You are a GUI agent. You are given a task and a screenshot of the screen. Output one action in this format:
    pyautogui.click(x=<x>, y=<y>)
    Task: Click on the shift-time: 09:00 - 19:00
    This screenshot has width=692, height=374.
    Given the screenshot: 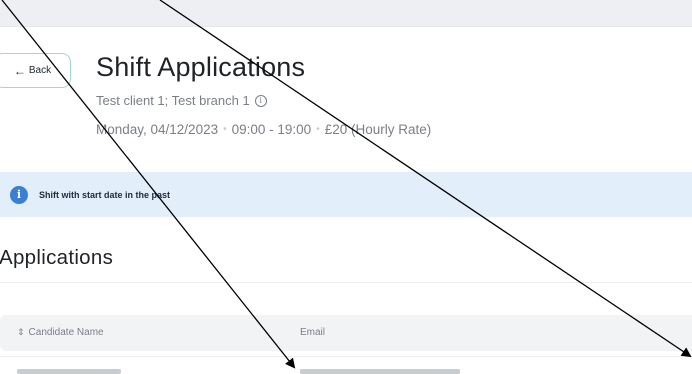 What is the action you would take?
    pyautogui.click(x=271, y=129)
    